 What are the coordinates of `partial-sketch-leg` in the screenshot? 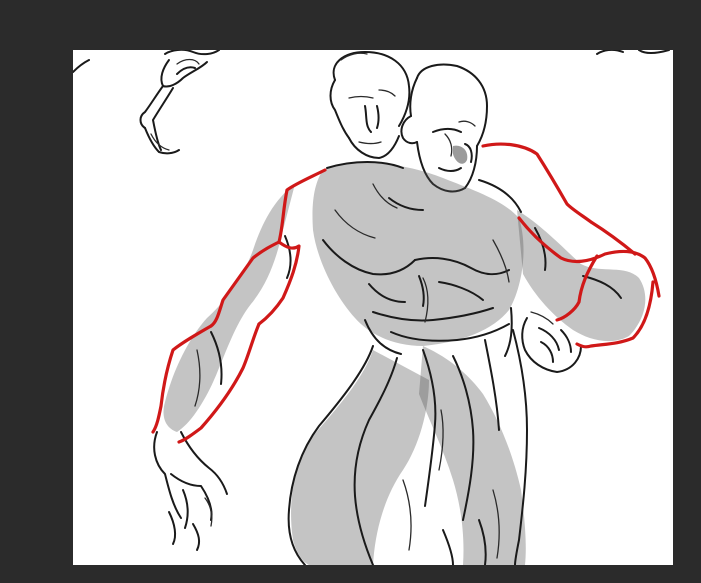 It's located at (146, 102).